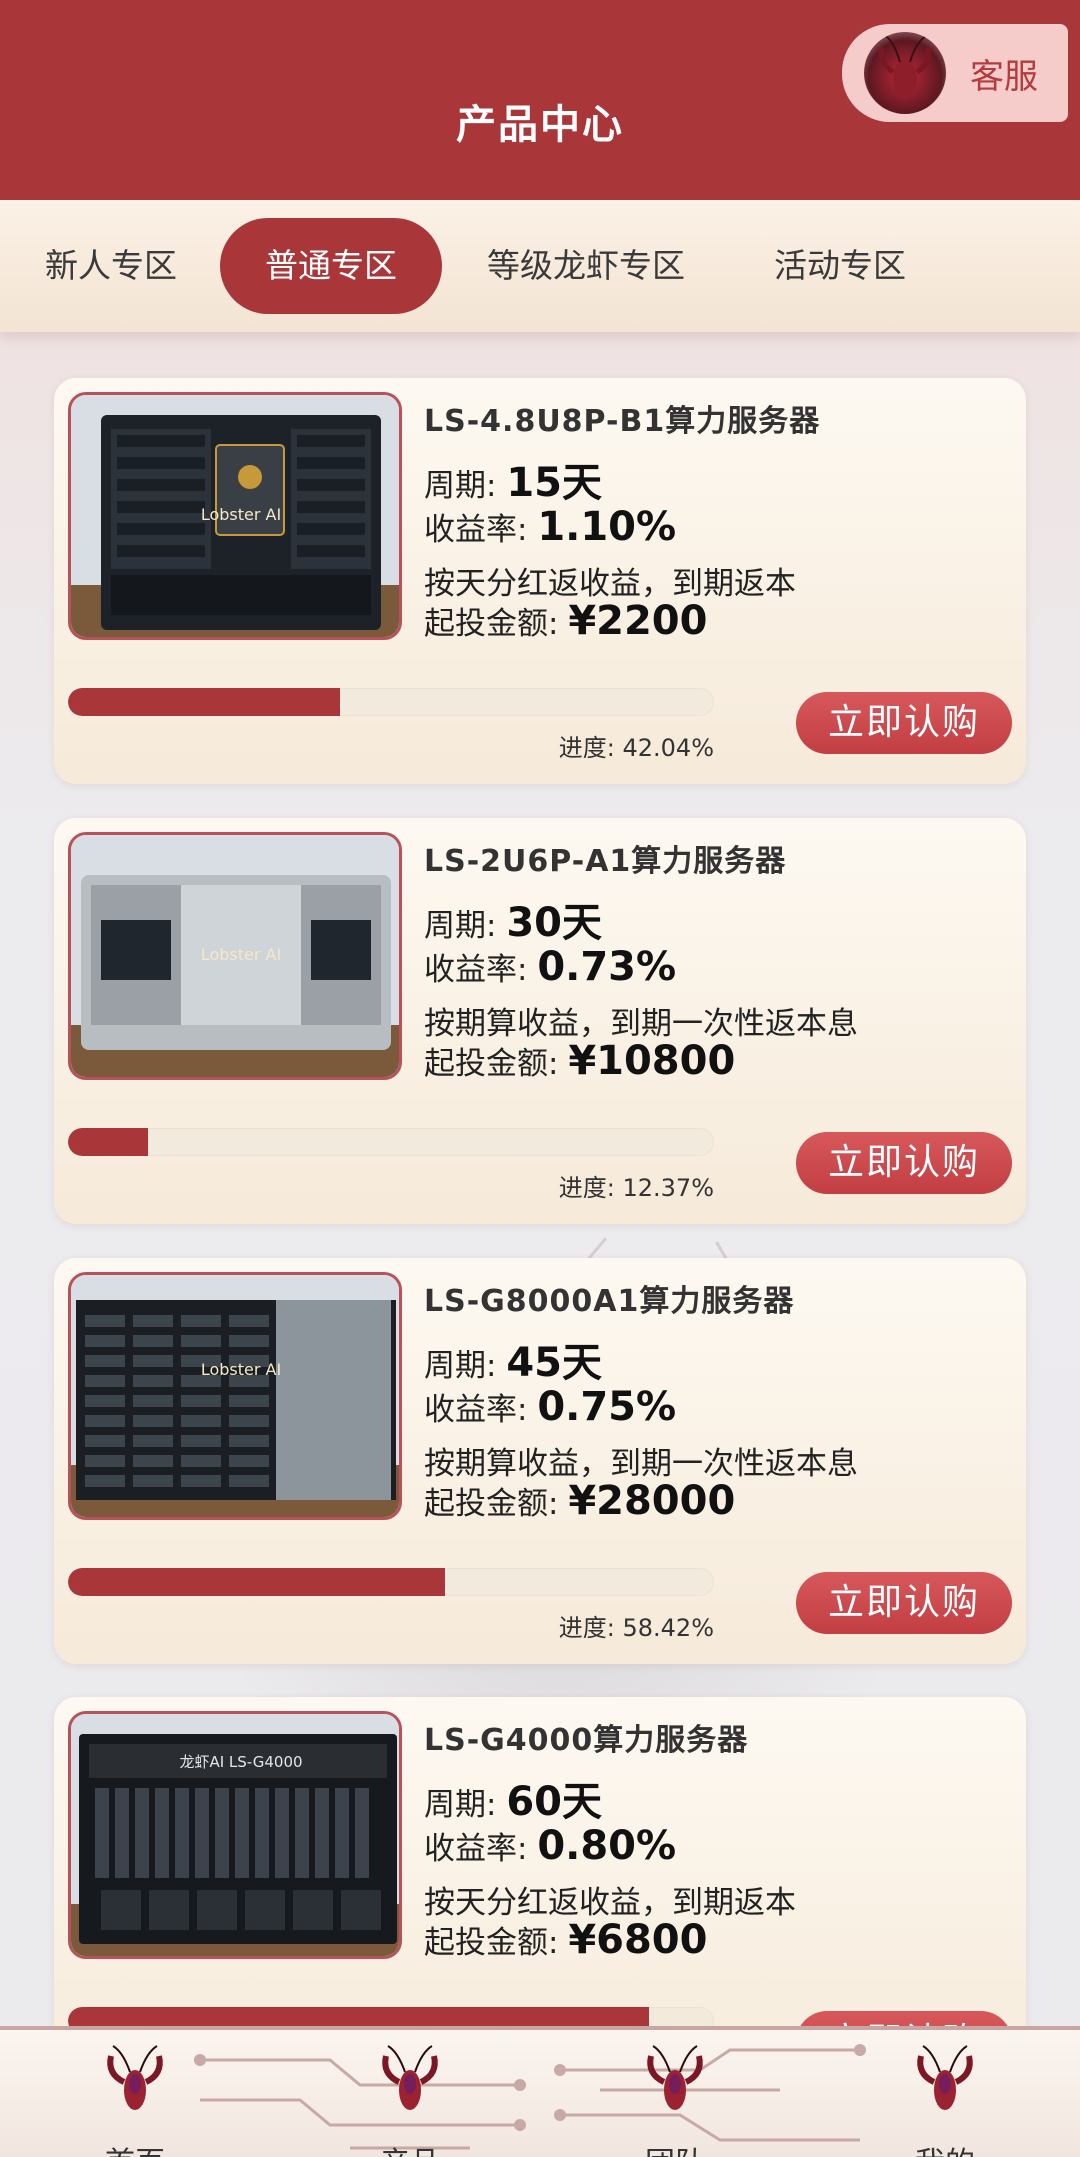 This screenshot has height=2157, width=1080. I want to click on progress-value: 58.42%, so click(668, 1628).